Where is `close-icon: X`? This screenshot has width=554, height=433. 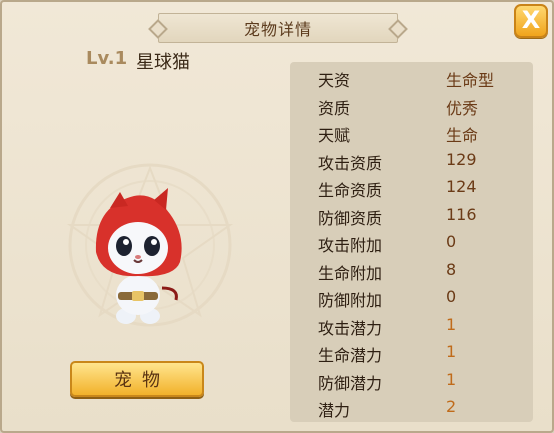
close-icon: X is located at coordinates (531, 20).